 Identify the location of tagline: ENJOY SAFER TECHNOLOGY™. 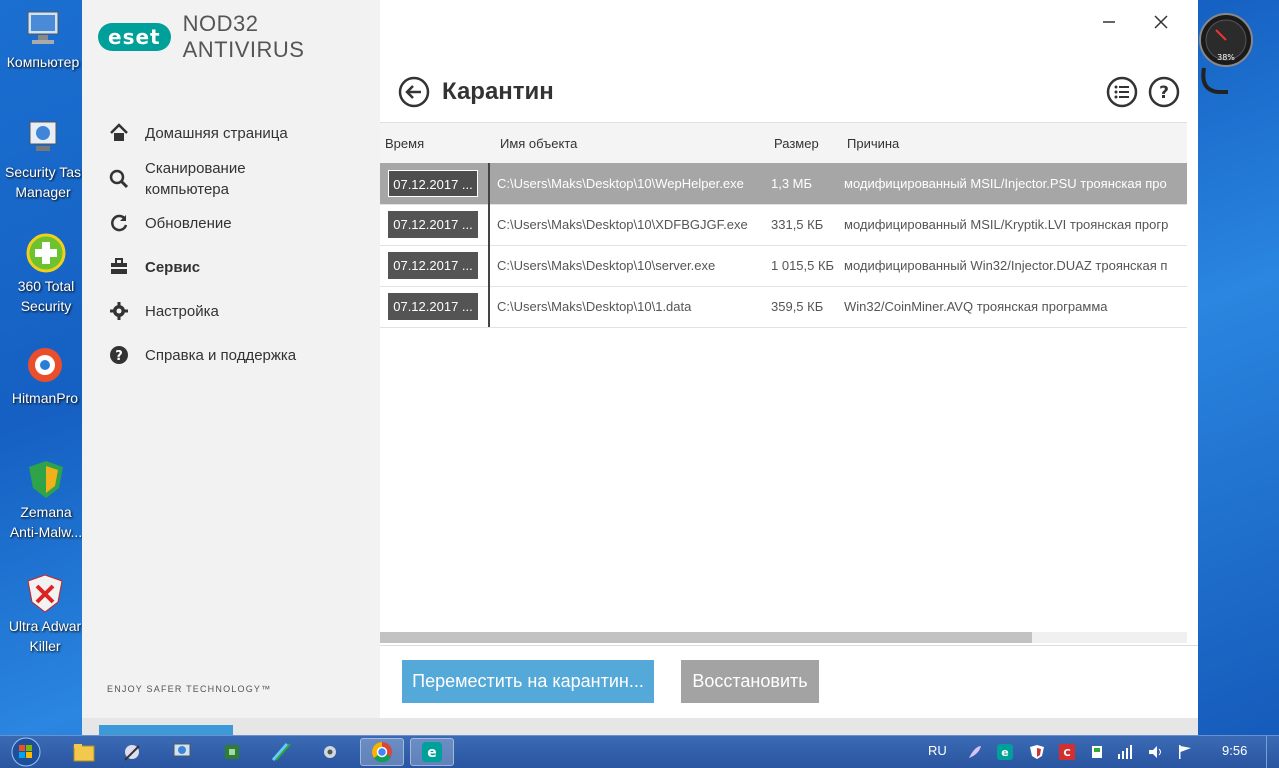
(189, 689).